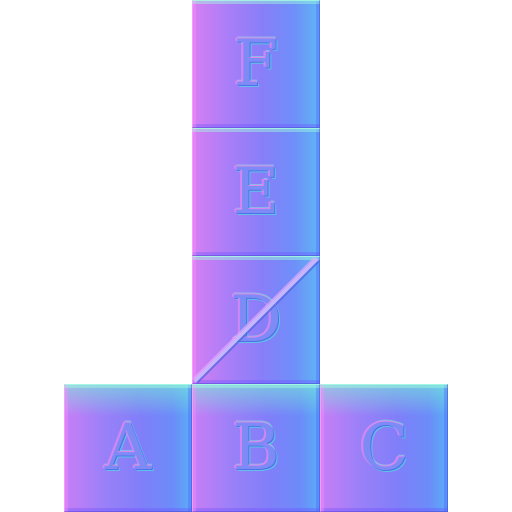  I want to click on tile-e: E, so click(256, 192).